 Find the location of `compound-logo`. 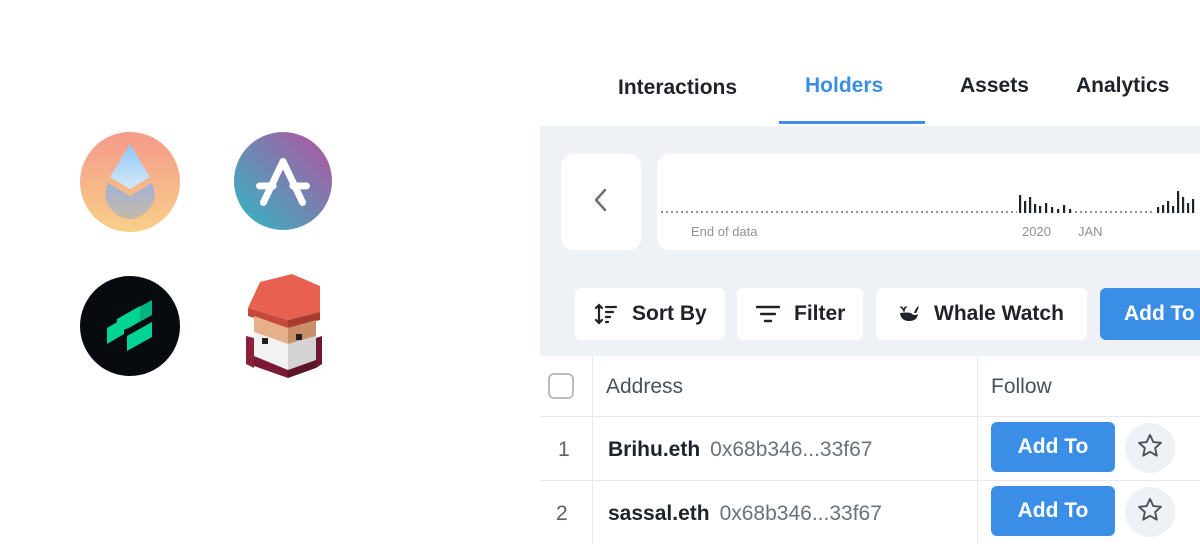

compound-logo is located at coordinates (130, 326).